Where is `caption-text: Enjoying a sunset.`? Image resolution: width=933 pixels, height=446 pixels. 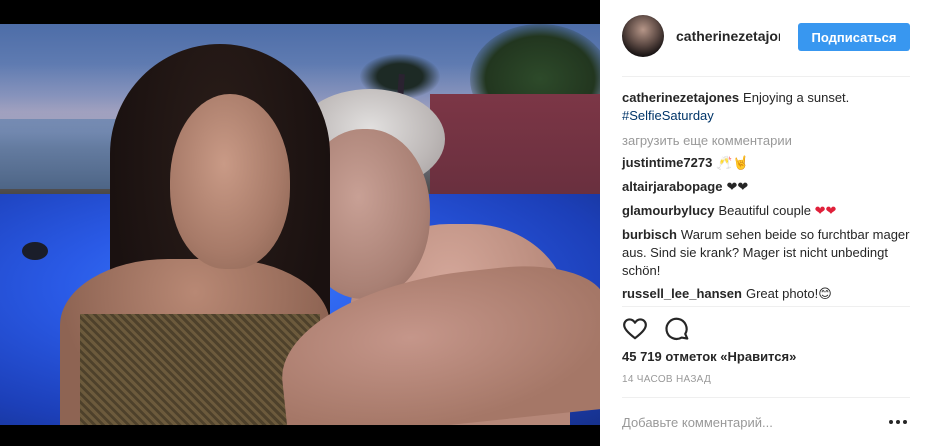 caption-text: Enjoying a sunset. is located at coordinates (796, 97).